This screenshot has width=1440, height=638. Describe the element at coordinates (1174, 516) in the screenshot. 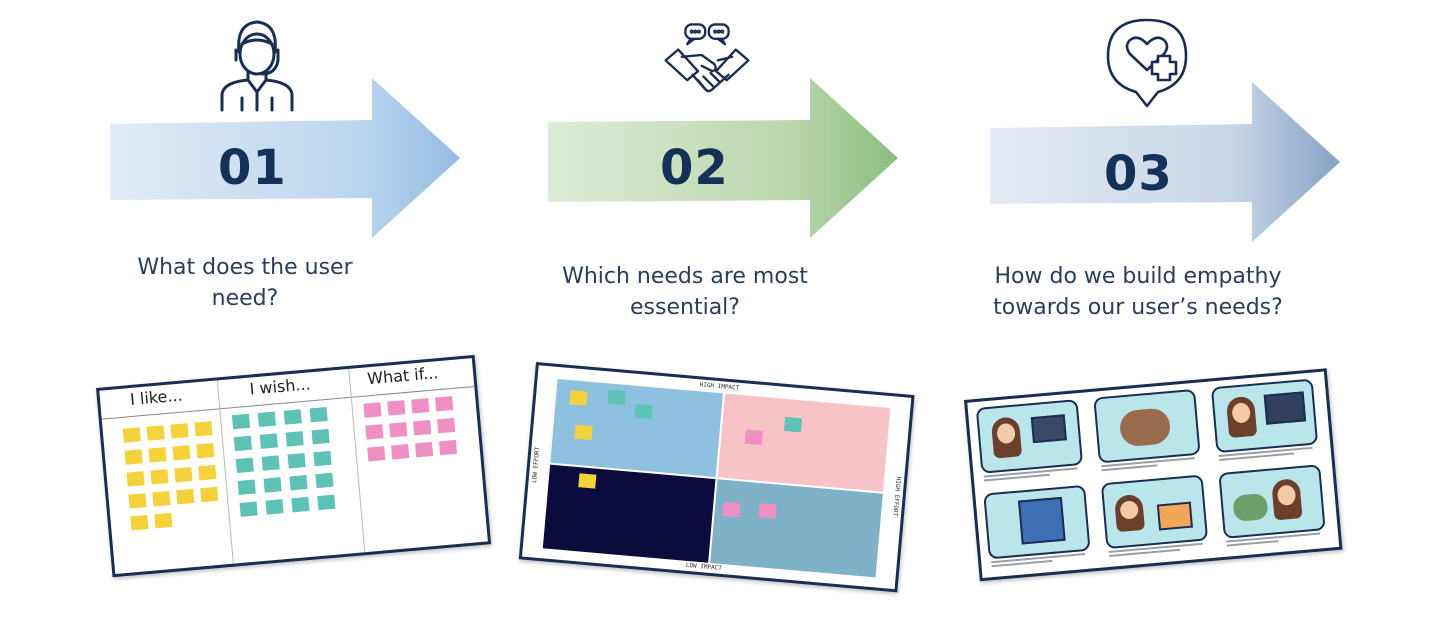

I see `swatches-illustration` at that location.